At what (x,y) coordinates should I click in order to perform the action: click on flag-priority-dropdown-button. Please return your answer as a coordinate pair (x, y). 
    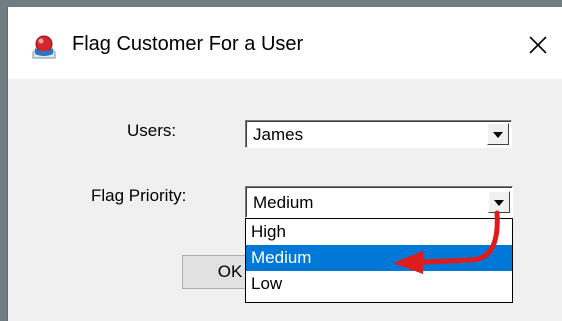
    Looking at the image, I should click on (499, 202).